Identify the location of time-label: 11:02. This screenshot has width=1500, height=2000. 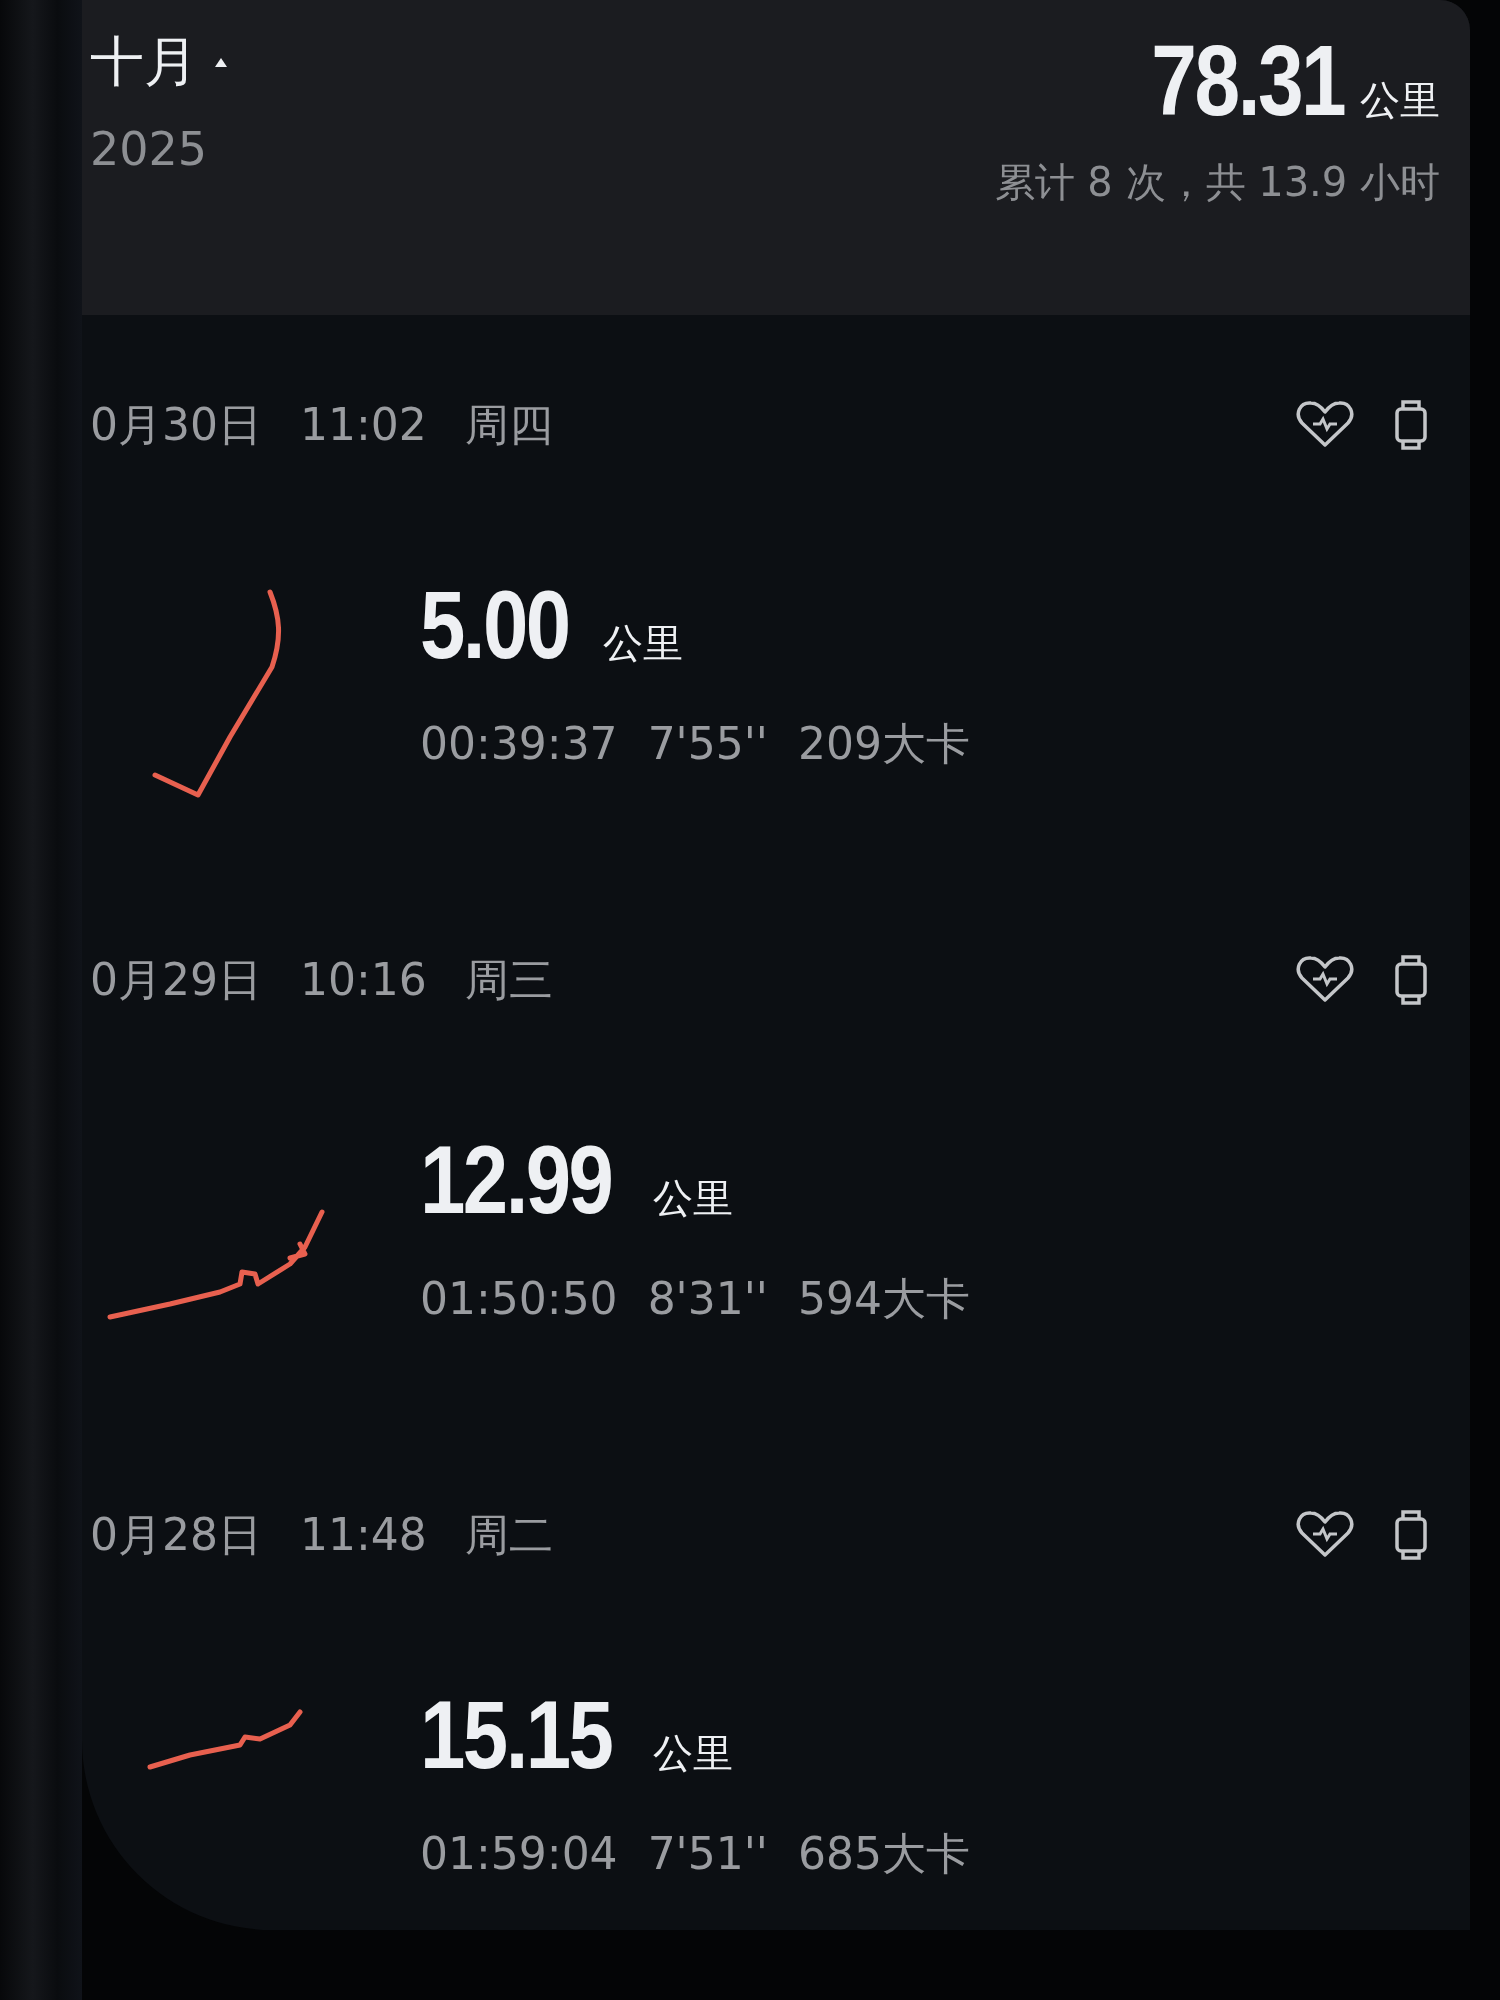
(363, 425).